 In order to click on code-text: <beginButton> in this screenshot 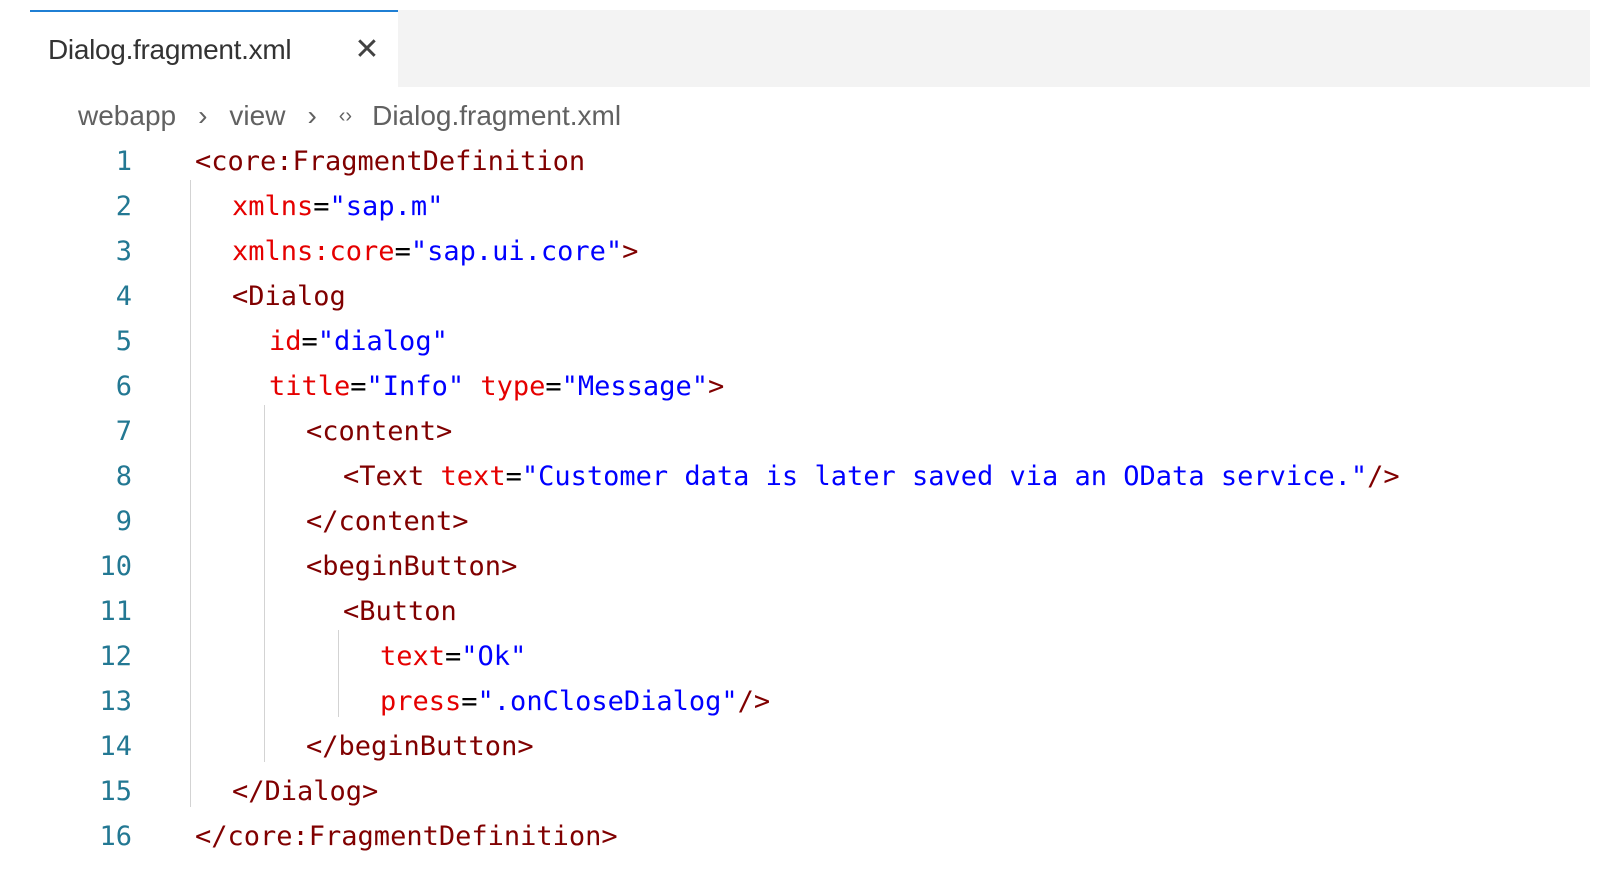, I will do `click(411, 566)`.